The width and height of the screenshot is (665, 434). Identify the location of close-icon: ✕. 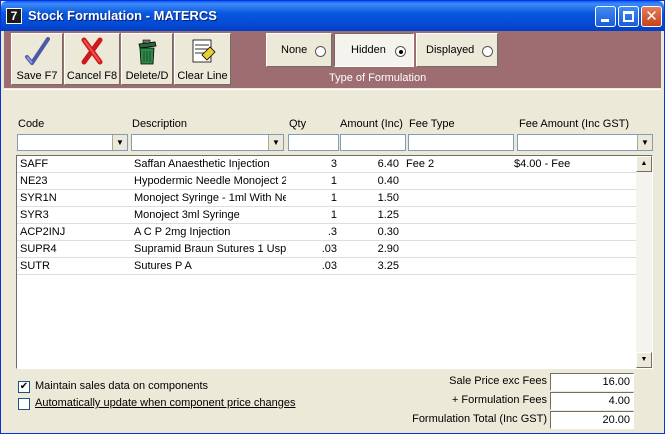
(651, 16).